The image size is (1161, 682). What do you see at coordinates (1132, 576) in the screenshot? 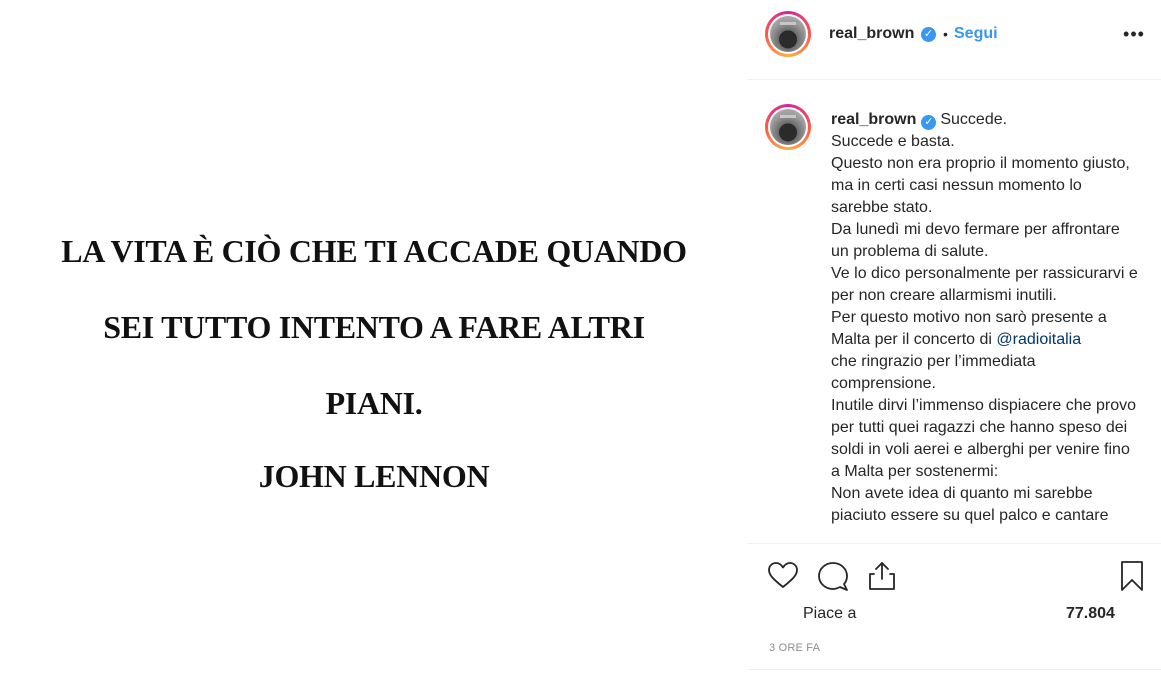
I see `bookmark-icon` at bounding box center [1132, 576].